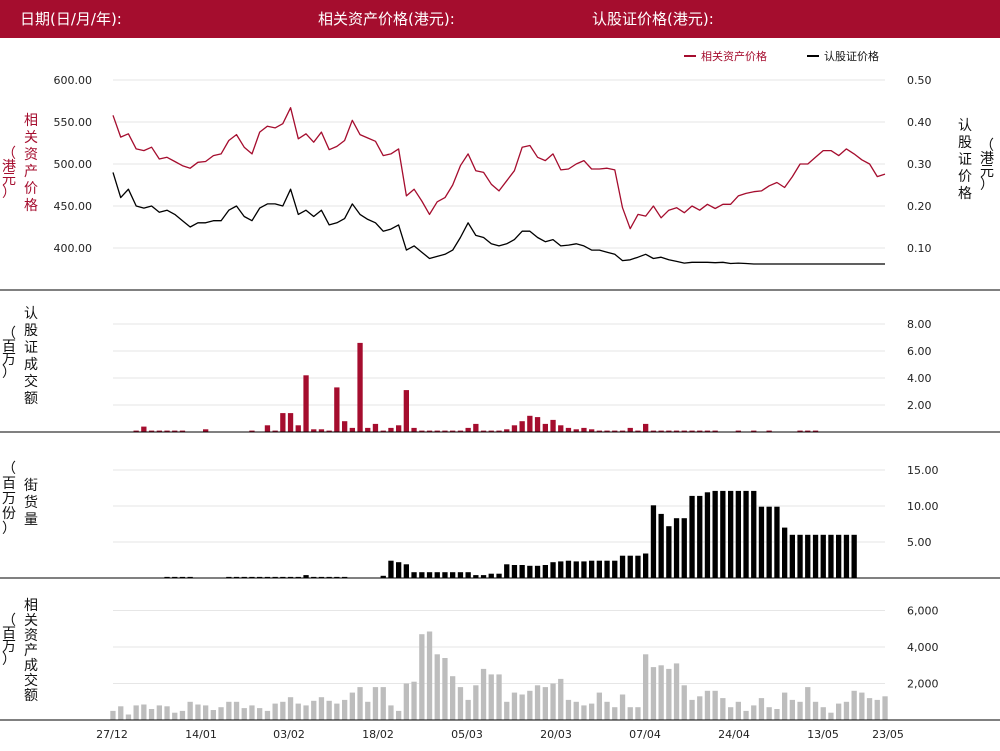 Image resolution: width=1000 pixels, height=751 pixels. Describe the element at coordinates (467, 734) in the screenshot. I see `x-tick-label: 05/03` at that location.